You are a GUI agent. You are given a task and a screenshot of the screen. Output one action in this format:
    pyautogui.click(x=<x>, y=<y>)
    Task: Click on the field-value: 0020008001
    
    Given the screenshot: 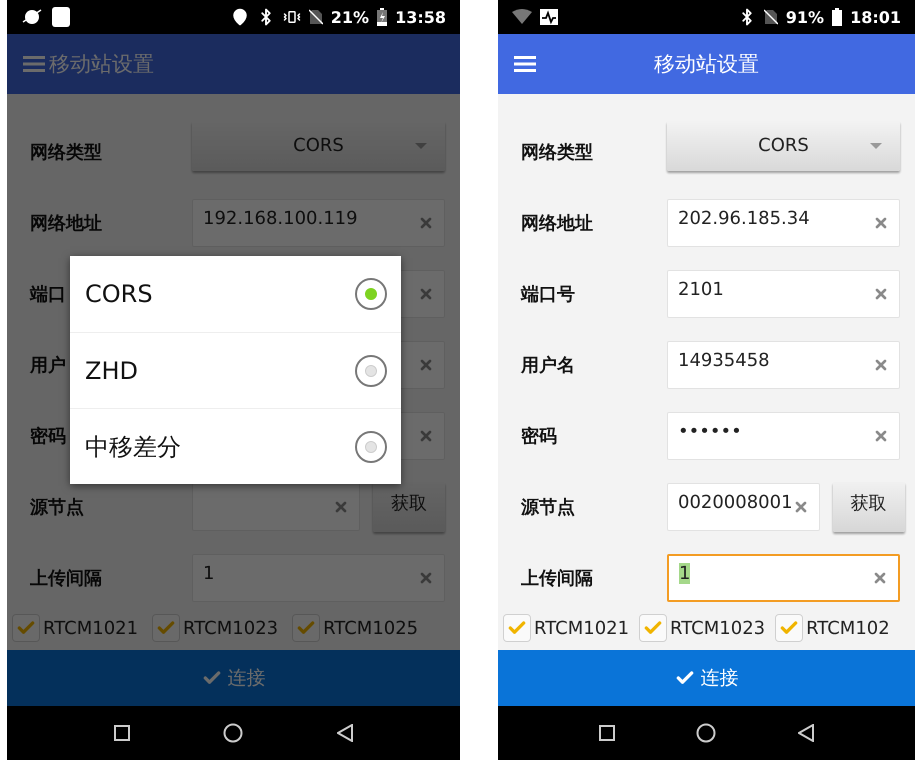 What is the action you would take?
    pyautogui.click(x=735, y=502)
    